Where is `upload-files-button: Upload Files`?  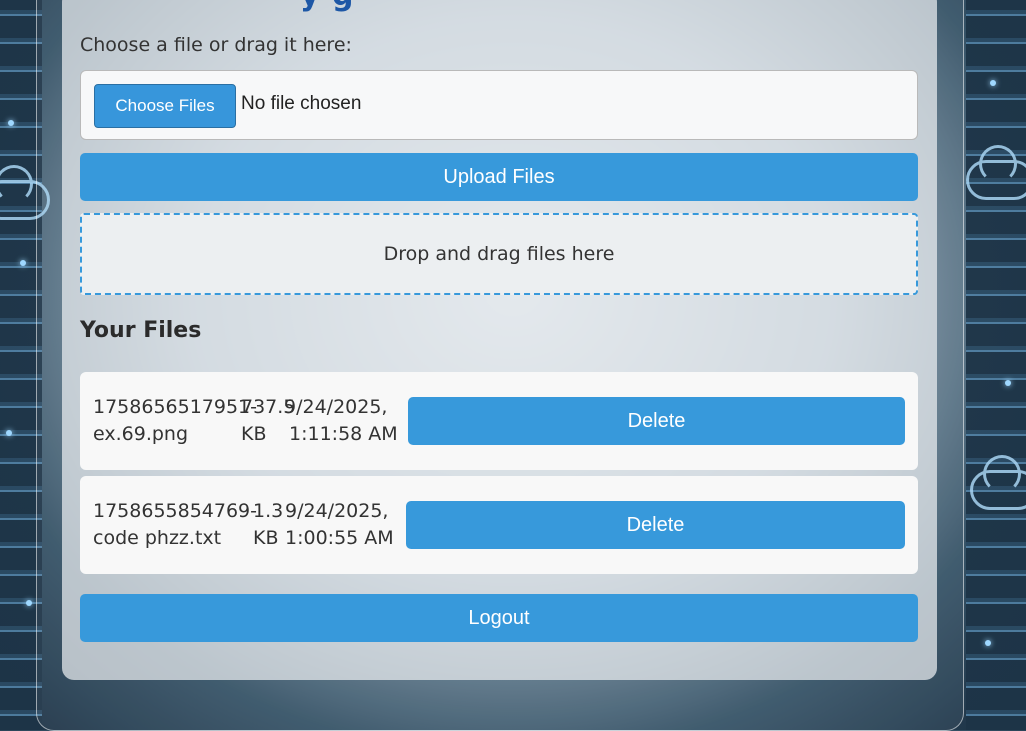 upload-files-button: Upload Files is located at coordinates (499, 177).